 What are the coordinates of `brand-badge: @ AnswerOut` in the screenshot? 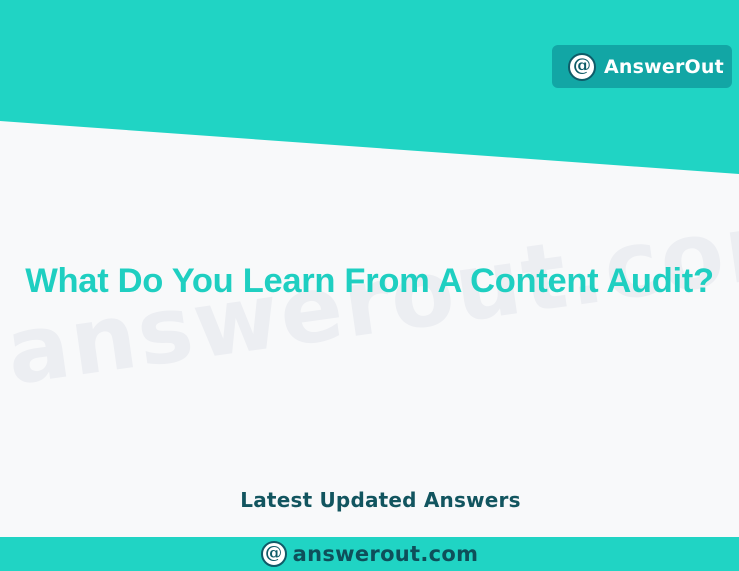 It's located at (642, 66).